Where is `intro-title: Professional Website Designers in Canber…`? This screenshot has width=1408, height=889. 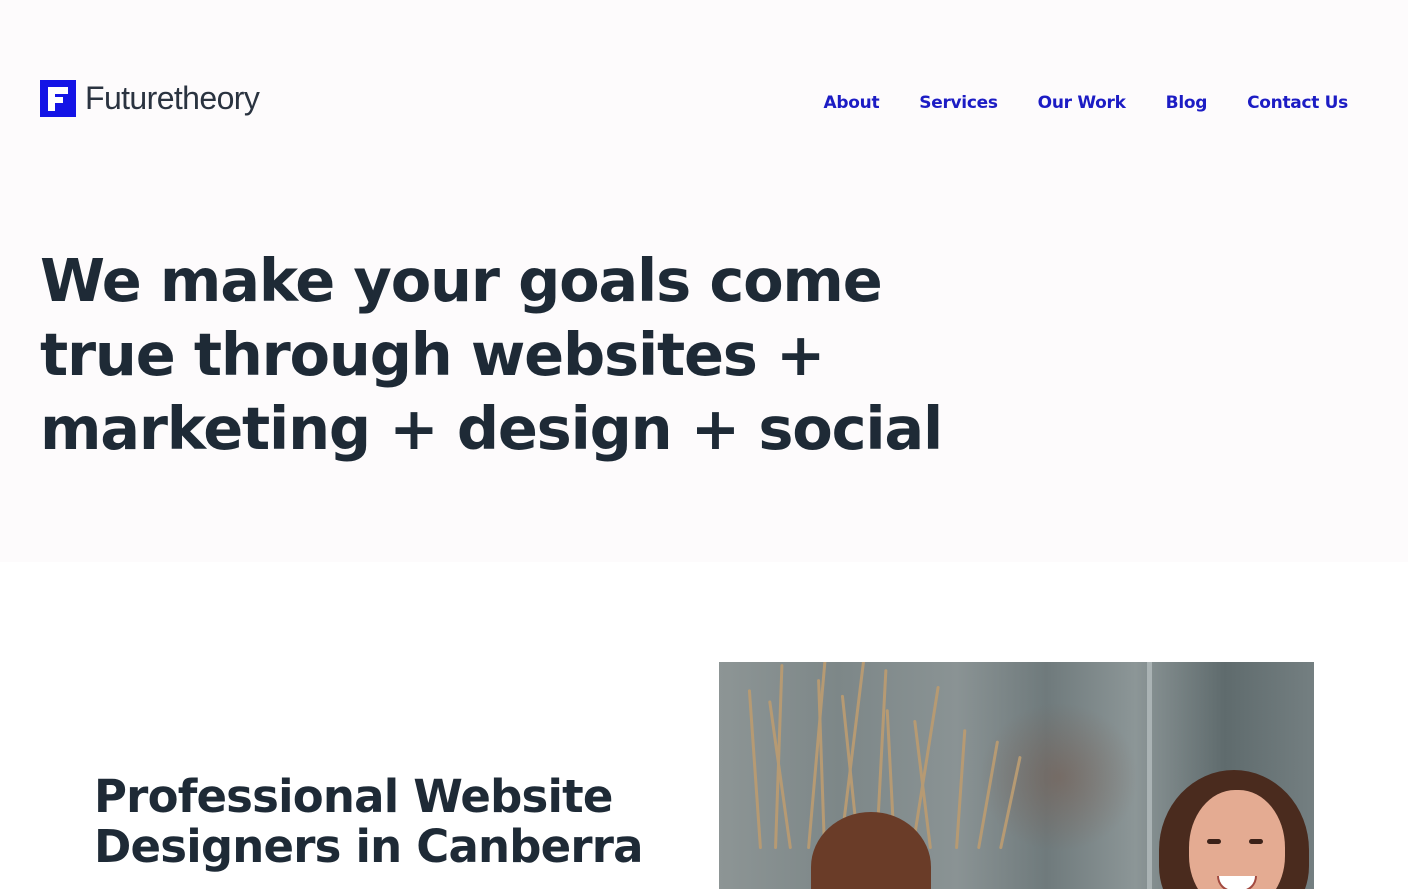 intro-title: Professional Website Designers in Canber… is located at coordinates (369, 821).